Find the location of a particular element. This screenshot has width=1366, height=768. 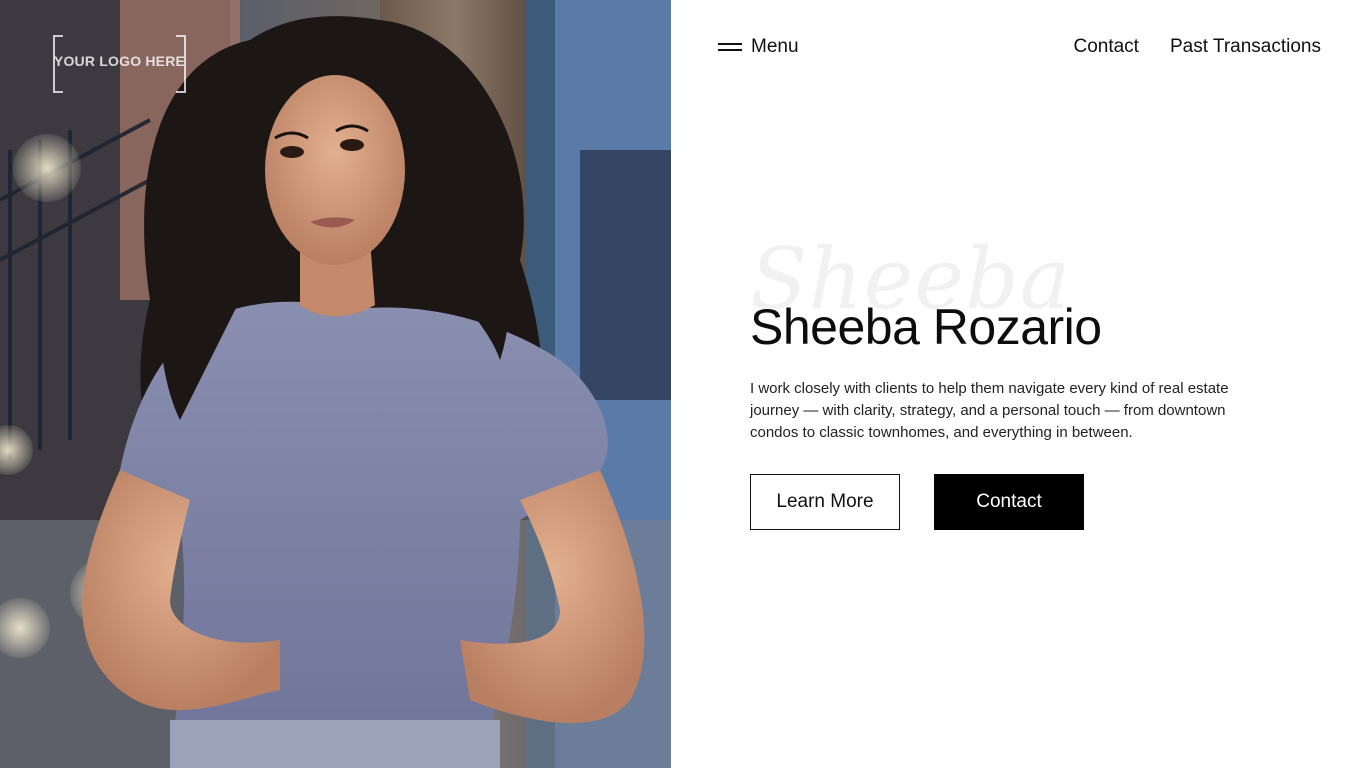

hero-buttons: Learn More Contact is located at coordinates (917, 502).